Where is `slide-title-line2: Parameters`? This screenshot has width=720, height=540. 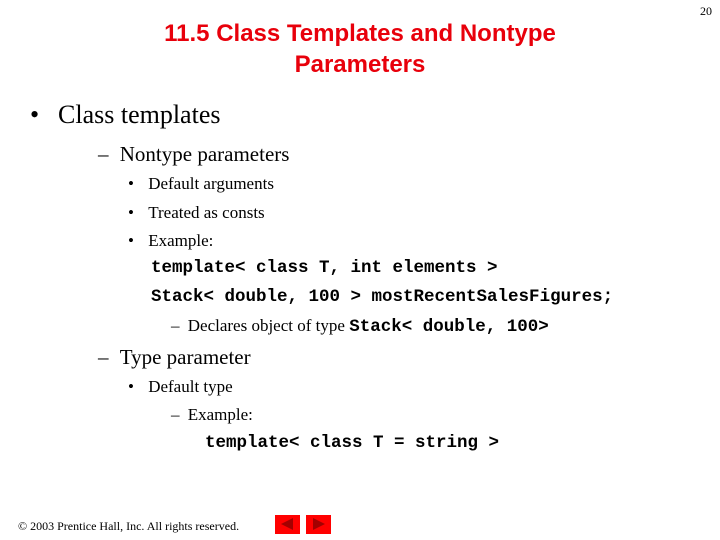
slide-title-line2: Parameters is located at coordinates (360, 64).